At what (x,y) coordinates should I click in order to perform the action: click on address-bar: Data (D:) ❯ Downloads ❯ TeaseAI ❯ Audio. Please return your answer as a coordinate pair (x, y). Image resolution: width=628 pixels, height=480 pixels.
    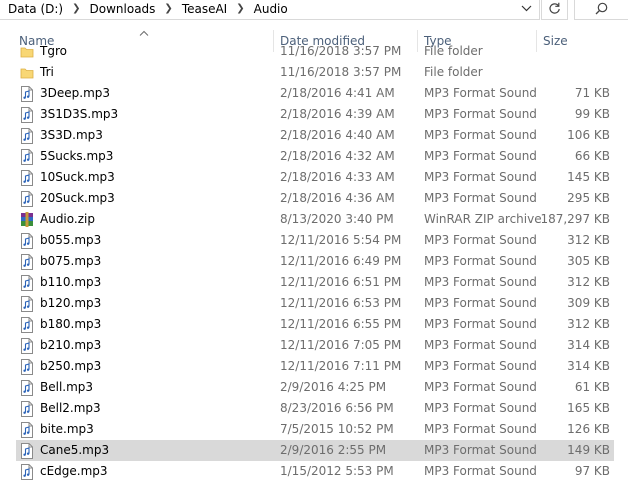
    Looking at the image, I should click on (270, 10).